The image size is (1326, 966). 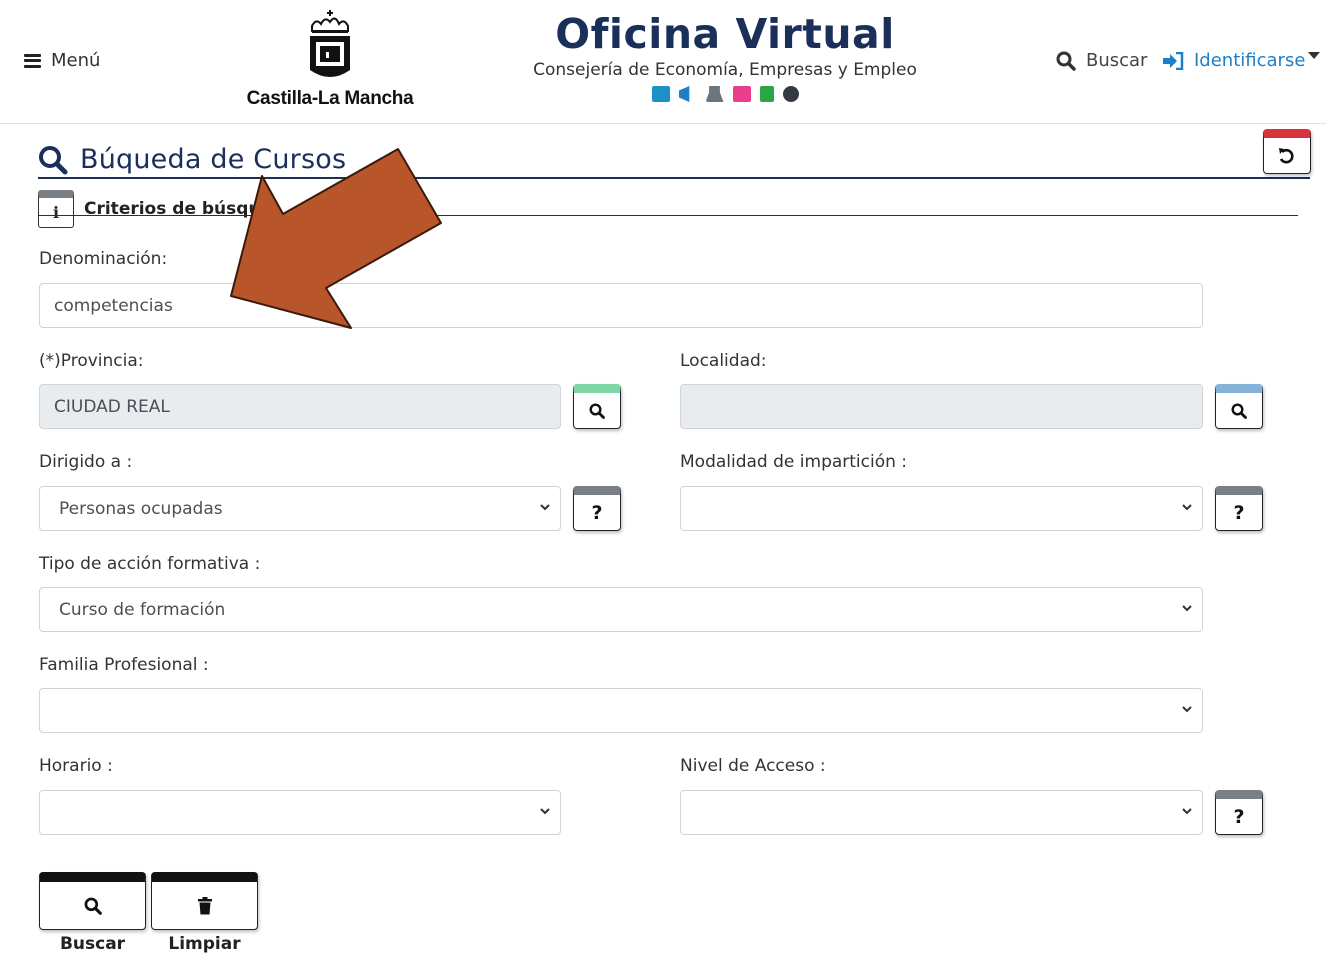 I want to click on provincia-label: (*)Provincia:, so click(x=91, y=361).